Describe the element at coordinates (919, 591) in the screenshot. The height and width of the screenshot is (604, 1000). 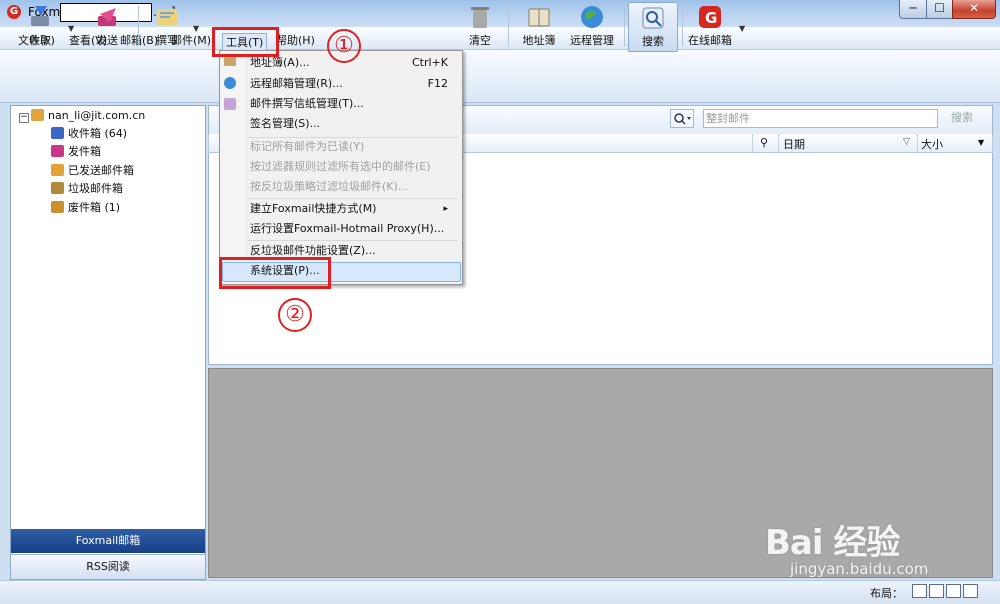
I see `layout-1-icon` at that location.